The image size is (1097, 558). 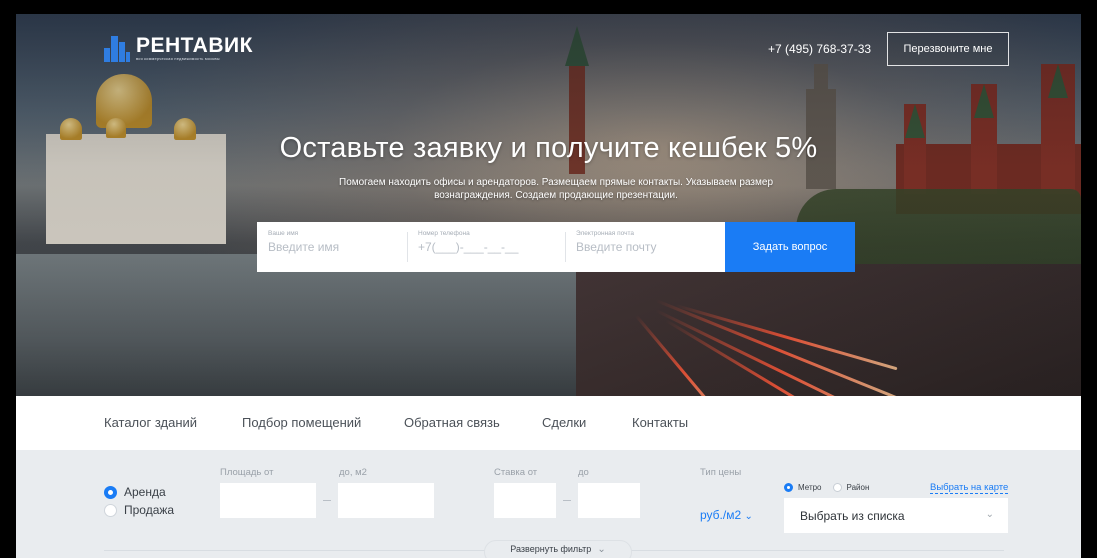 What do you see at coordinates (145, 492) in the screenshot?
I see `radio-label: Аренда` at bounding box center [145, 492].